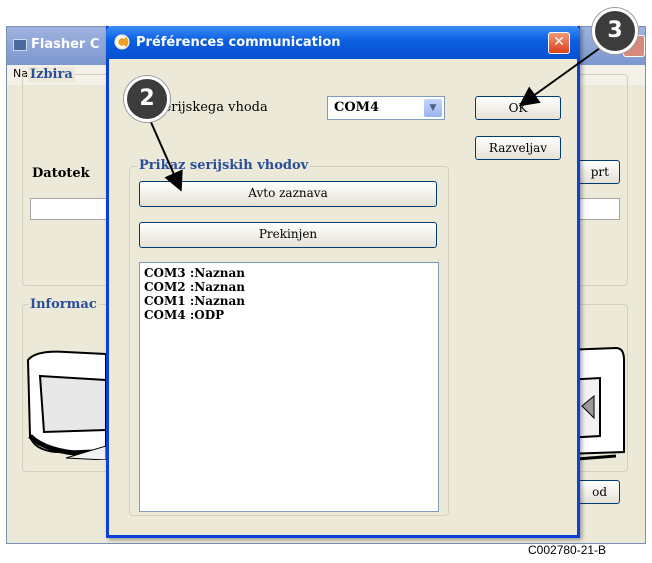 The height and width of the screenshot is (563, 652). I want to click on chevron-down-icon: ▼, so click(433, 108).